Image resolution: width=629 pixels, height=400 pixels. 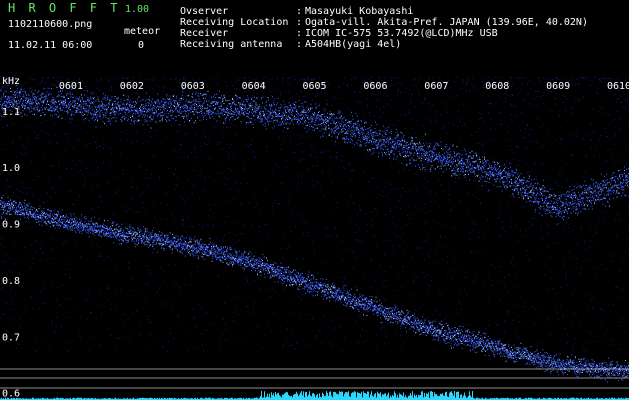 I want to click on capture-datetime: 11.02.11 06:00, so click(x=50, y=45).